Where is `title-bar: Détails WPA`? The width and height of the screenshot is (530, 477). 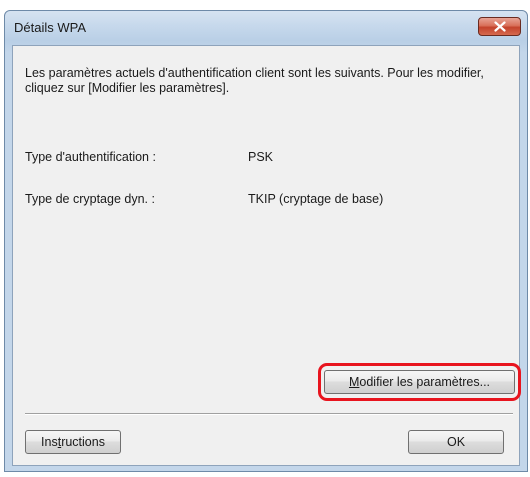 title-bar: Détails WPA is located at coordinates (266, 28).